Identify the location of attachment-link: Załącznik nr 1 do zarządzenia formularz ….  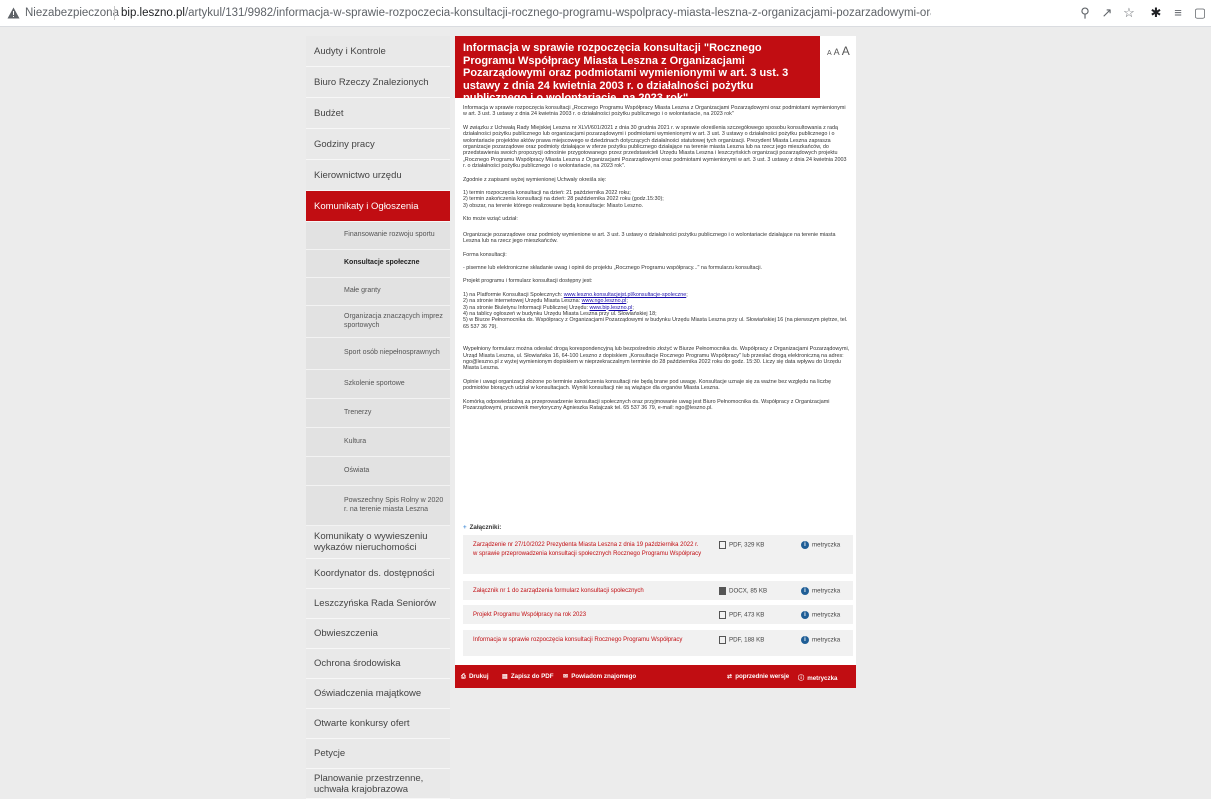
(588, 591).